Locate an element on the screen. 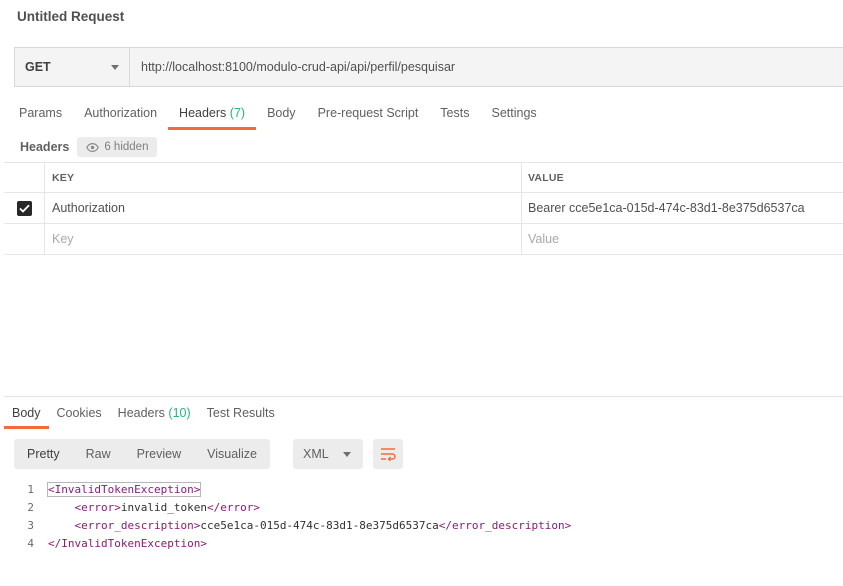 This screenshot has width=843, height=586. xml-close-tag: </error> is located at coordinates (233, 507).